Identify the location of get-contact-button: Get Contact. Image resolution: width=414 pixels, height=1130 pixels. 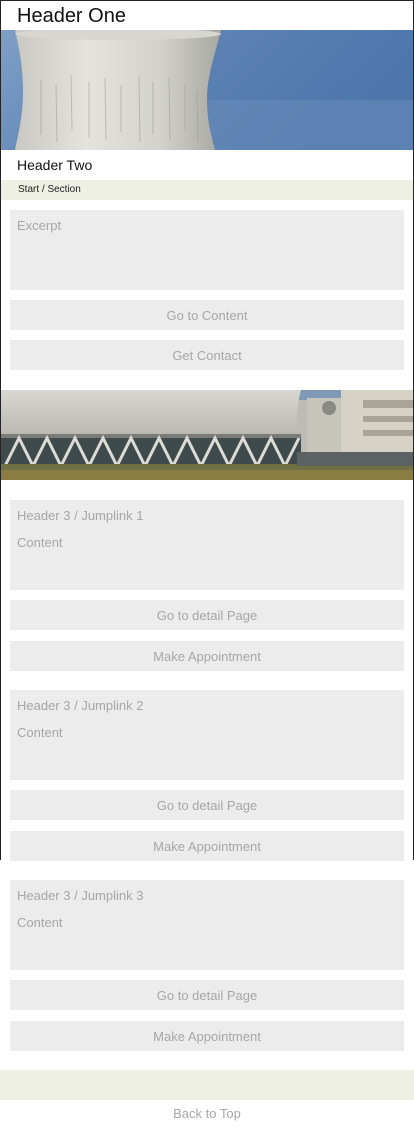
(207, 355).